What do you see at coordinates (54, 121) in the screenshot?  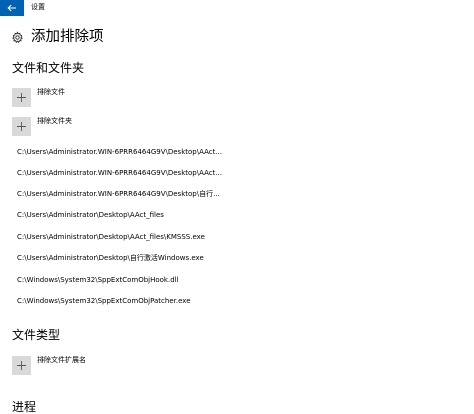 I see `add-folder-label: 排除文件夹` at bounding box center [54, 121].